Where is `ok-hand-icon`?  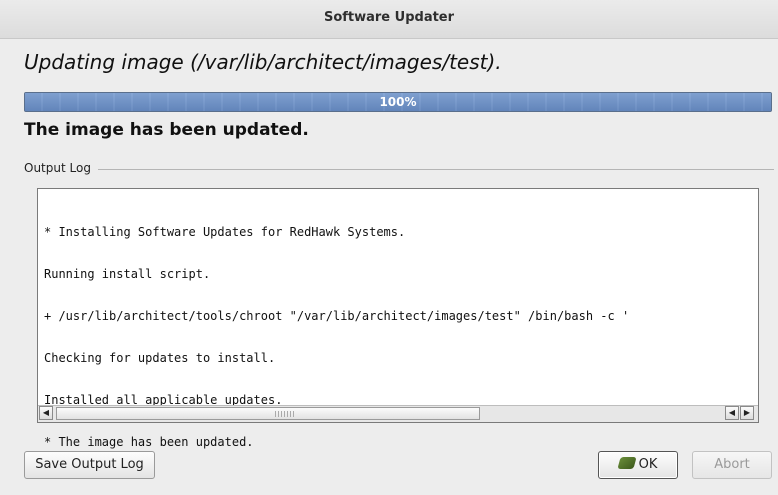
ok-hand-icon is located at coordinates (627, 463).